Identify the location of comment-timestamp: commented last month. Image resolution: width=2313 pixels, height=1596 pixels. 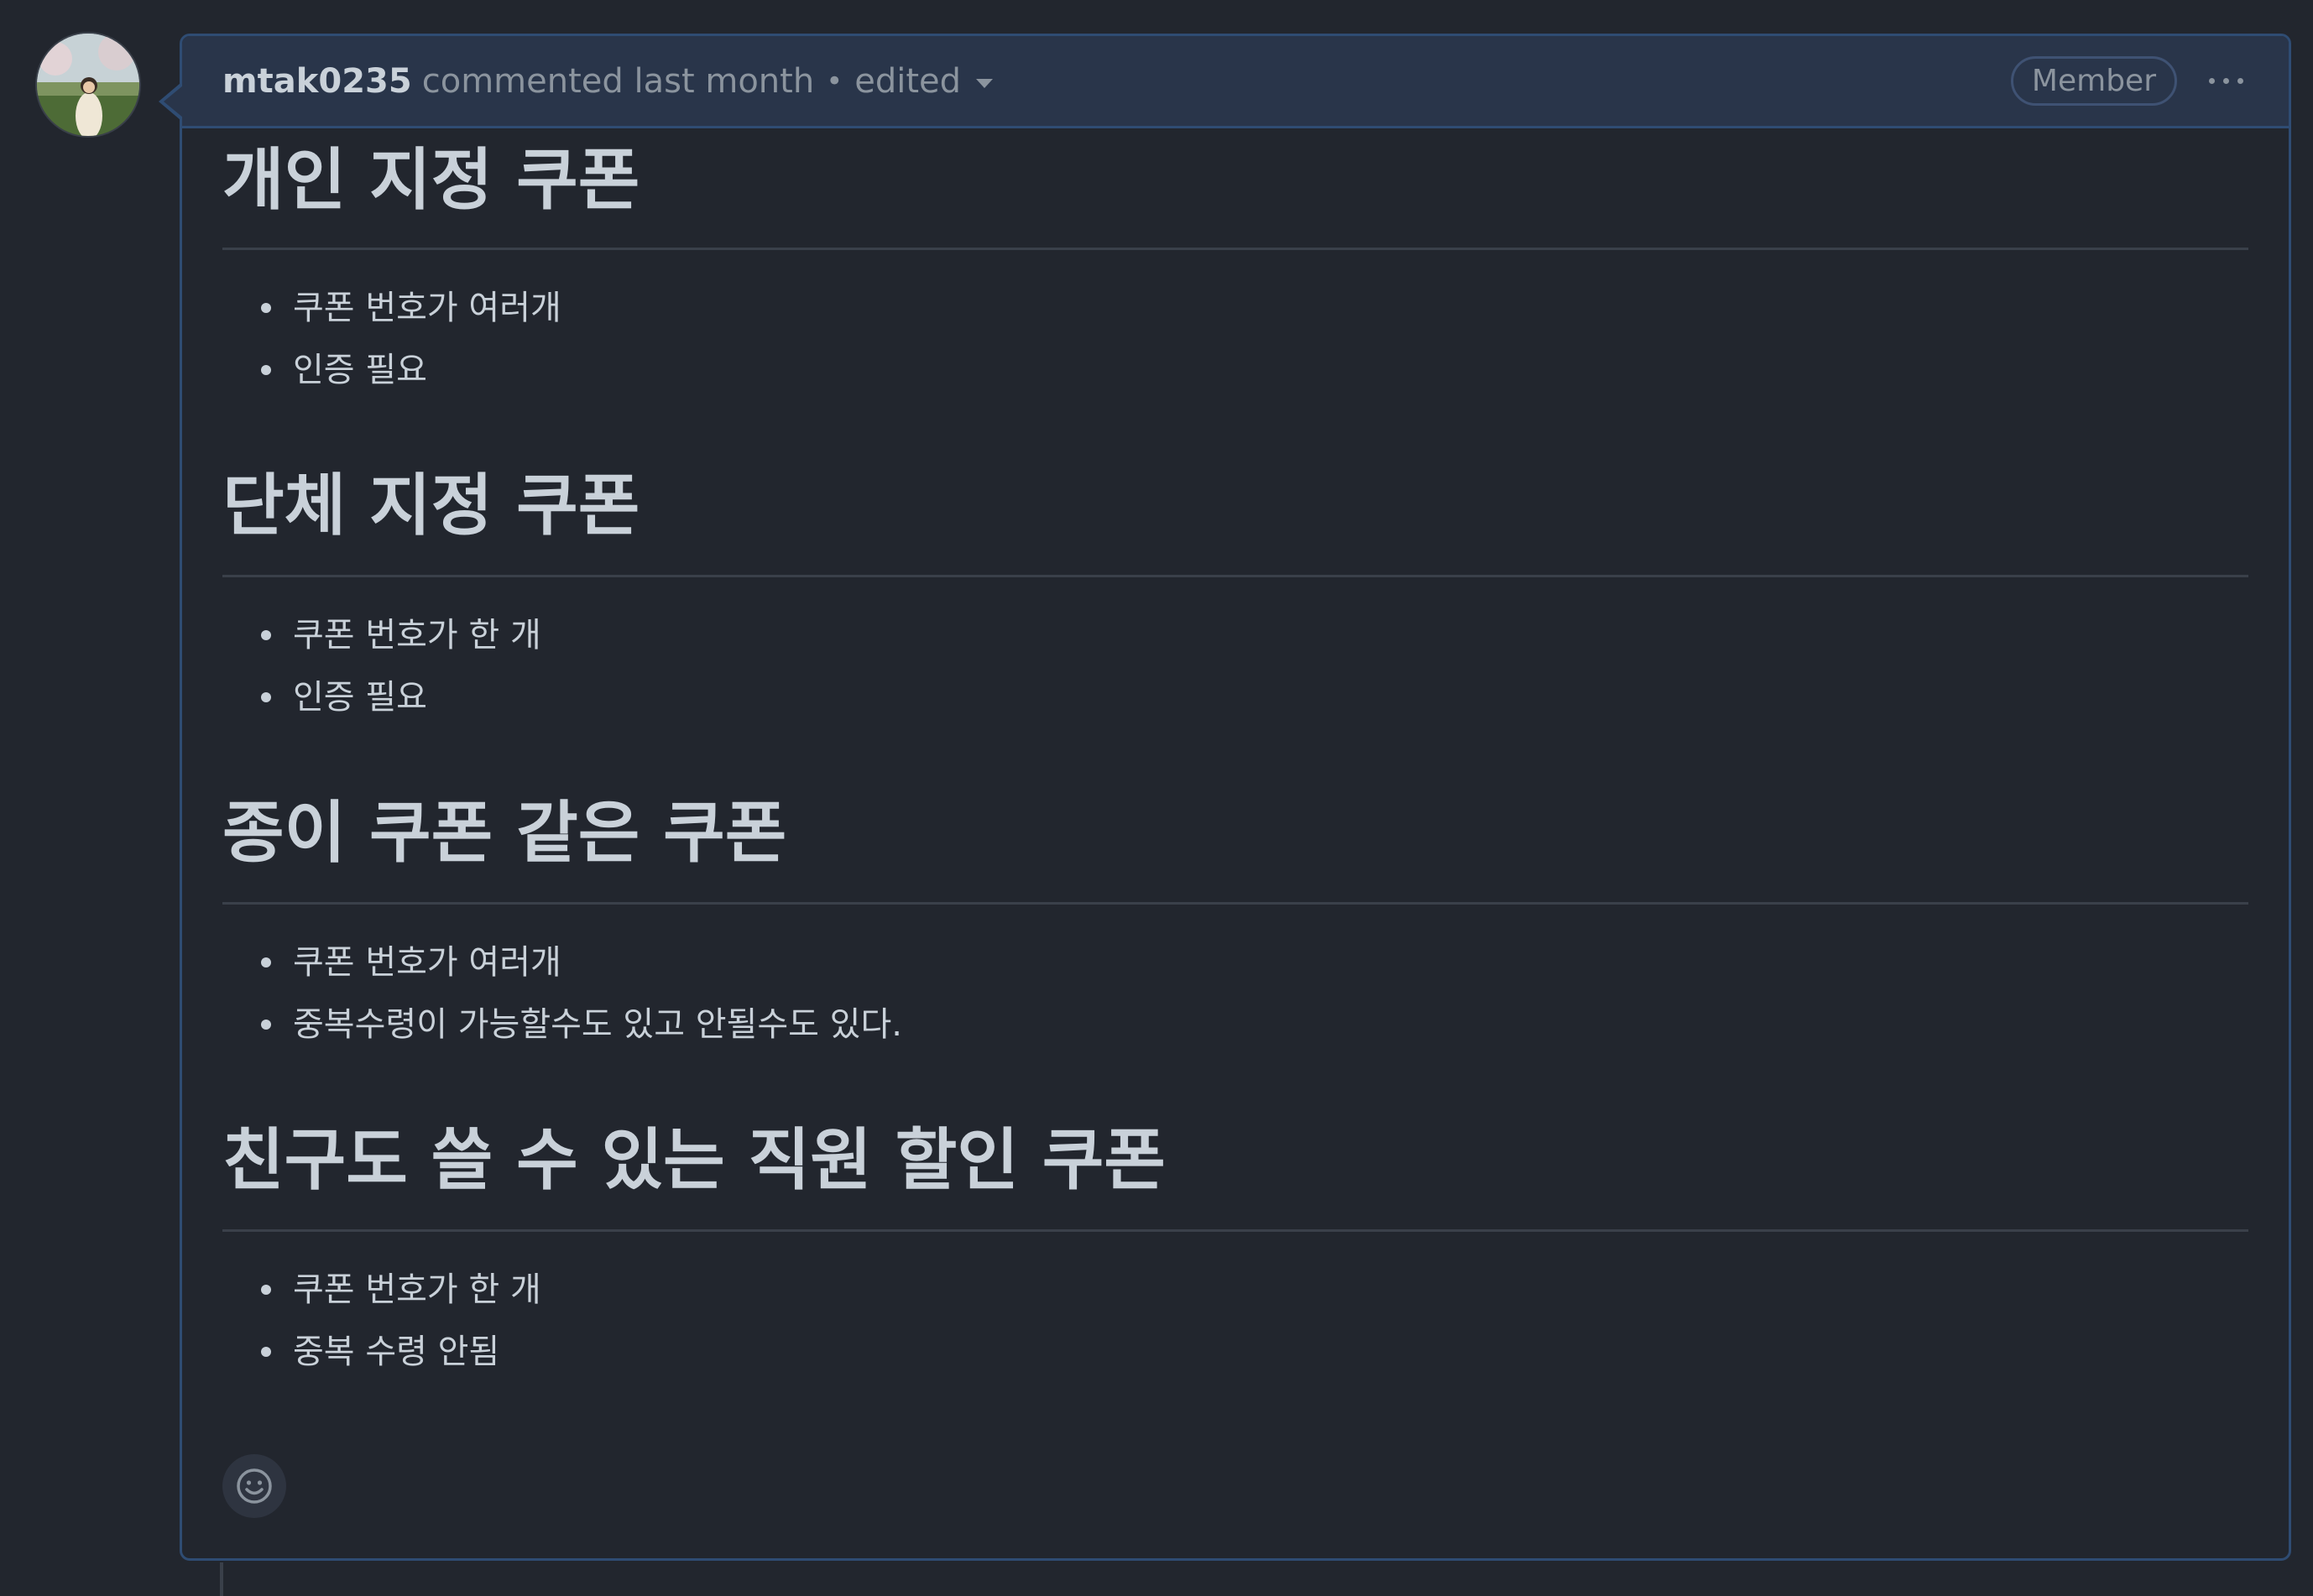
(618, 81).